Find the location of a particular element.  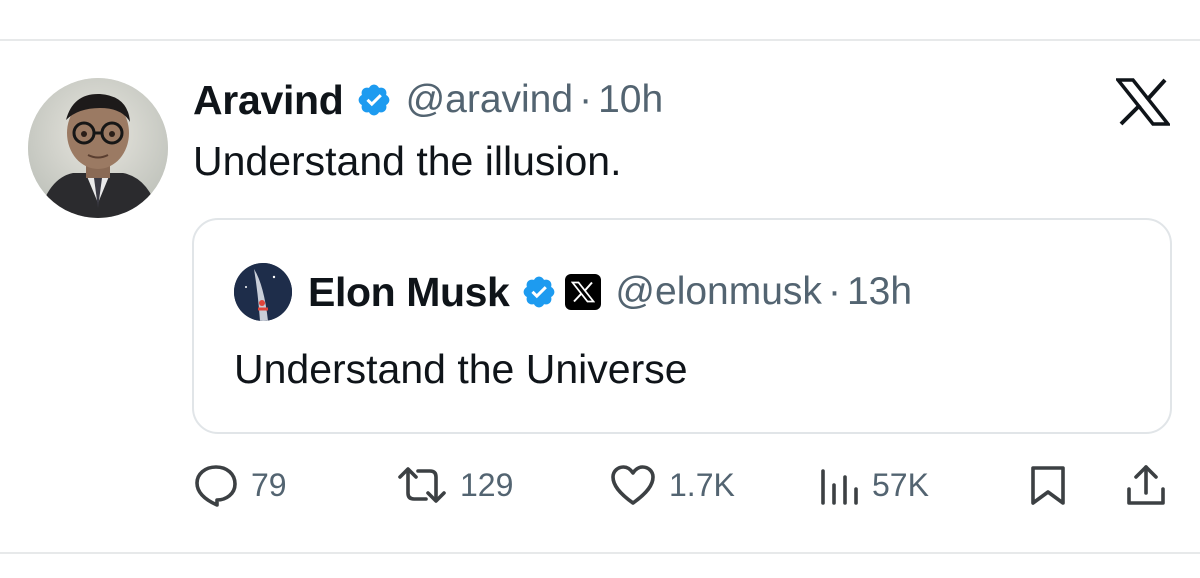

bookmark-button is located at coordinates (1048, 485).